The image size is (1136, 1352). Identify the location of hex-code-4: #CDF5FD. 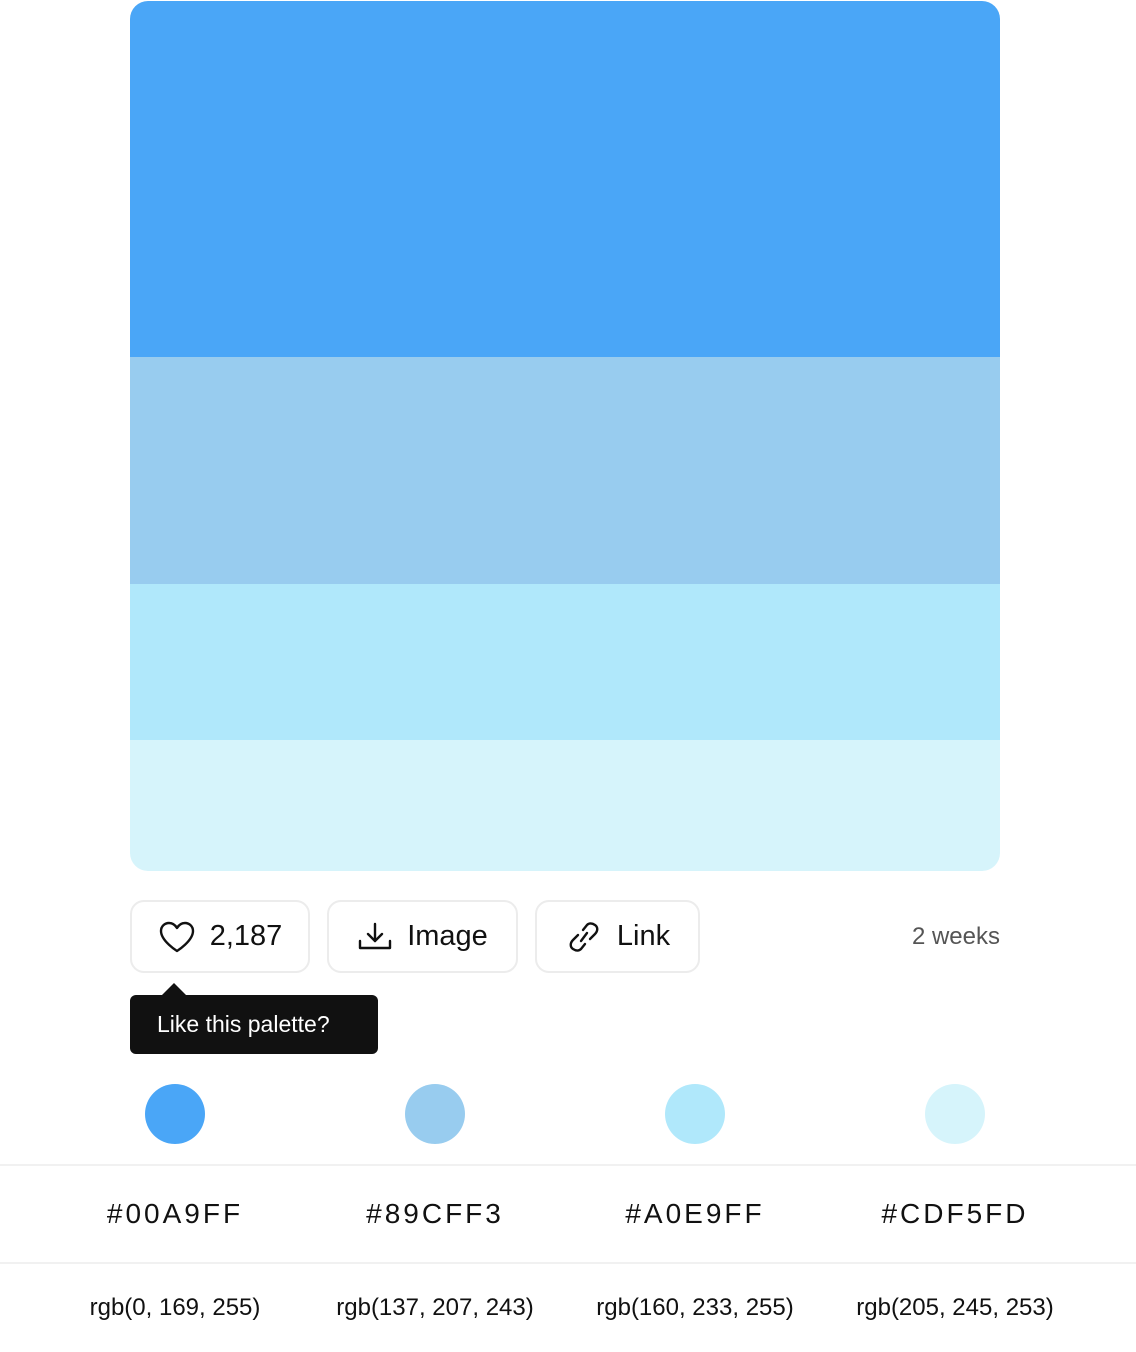
(955, 1214).